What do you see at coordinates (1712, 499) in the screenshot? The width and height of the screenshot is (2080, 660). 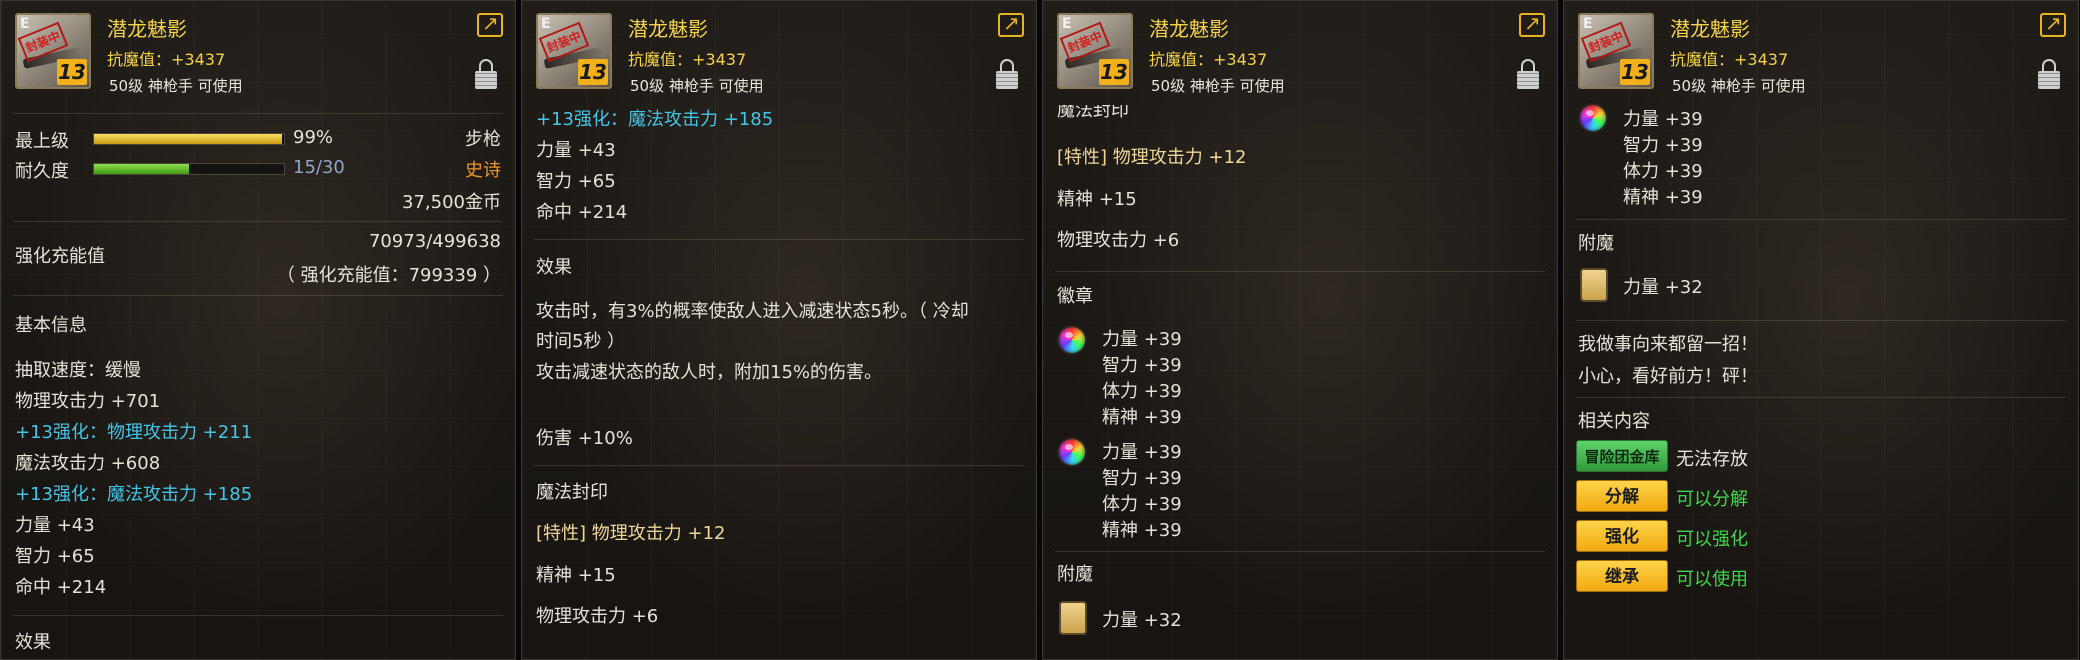 I see `disassemble-status: 可以分解` at bounding box center [1712, 499].